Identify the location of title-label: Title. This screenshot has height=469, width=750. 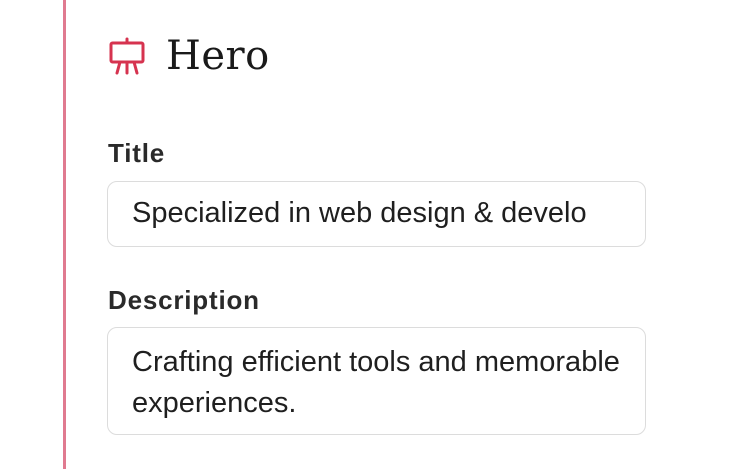
(136, 153).